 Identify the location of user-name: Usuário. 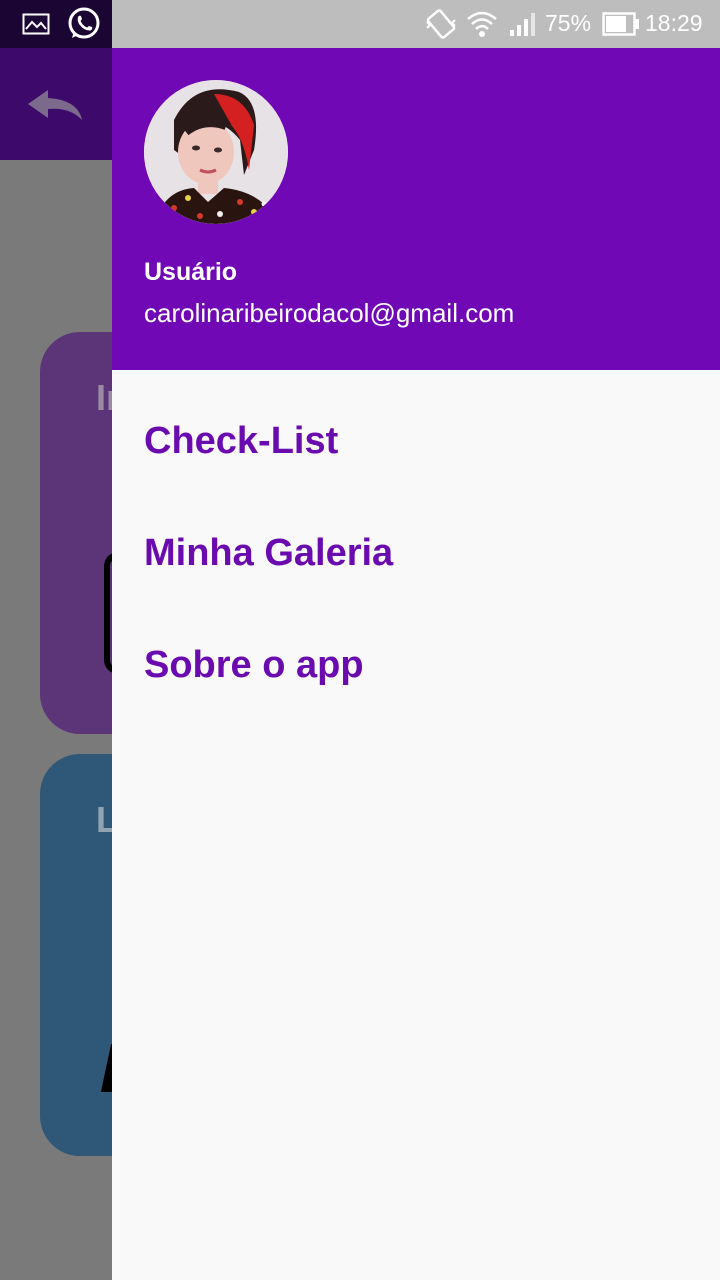
(191, 272).